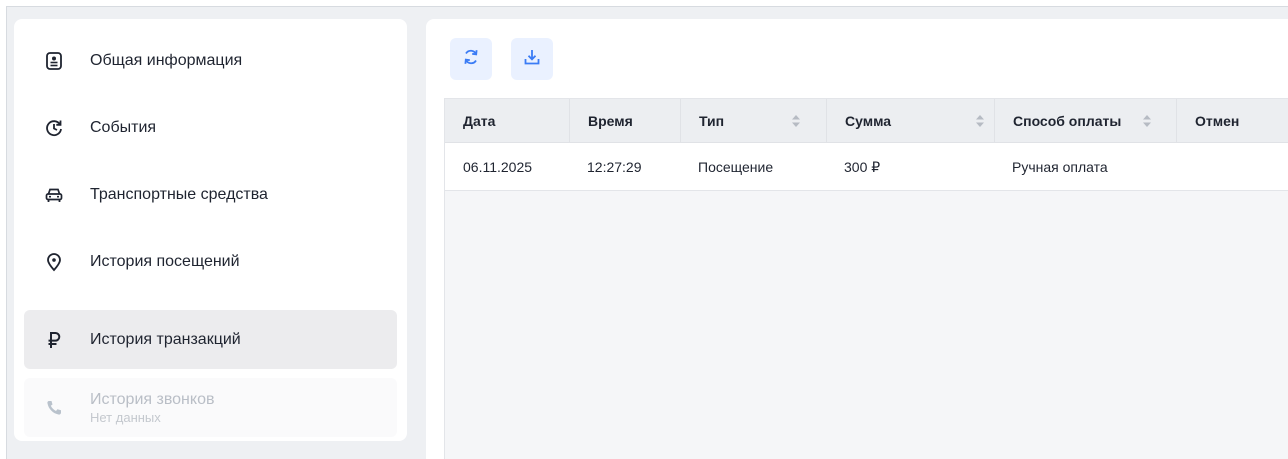  What do you see at coordinates (123, 127) in the screenshot?
I see `sidebar-item-label: События` at bounding box center [123, 127].